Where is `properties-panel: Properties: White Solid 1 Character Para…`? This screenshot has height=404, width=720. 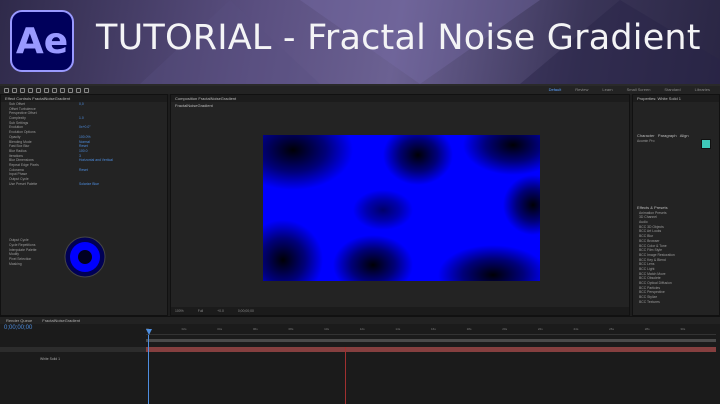
properties-panel: Properties: White Solid 1 Character Para… is located at coordinates (676, 205).